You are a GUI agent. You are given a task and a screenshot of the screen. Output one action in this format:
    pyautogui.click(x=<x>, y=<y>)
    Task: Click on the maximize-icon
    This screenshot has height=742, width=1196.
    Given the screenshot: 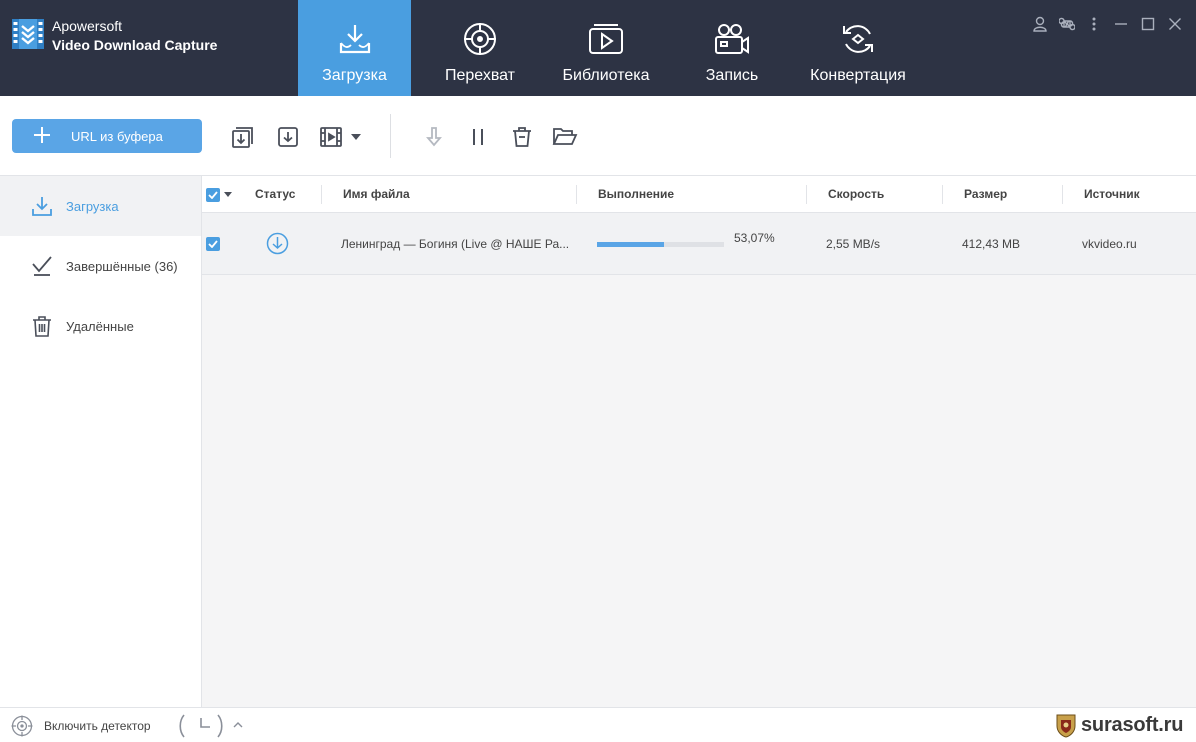 What is the action you would take?
    pyautogui.click(x=1147, y=24)
    